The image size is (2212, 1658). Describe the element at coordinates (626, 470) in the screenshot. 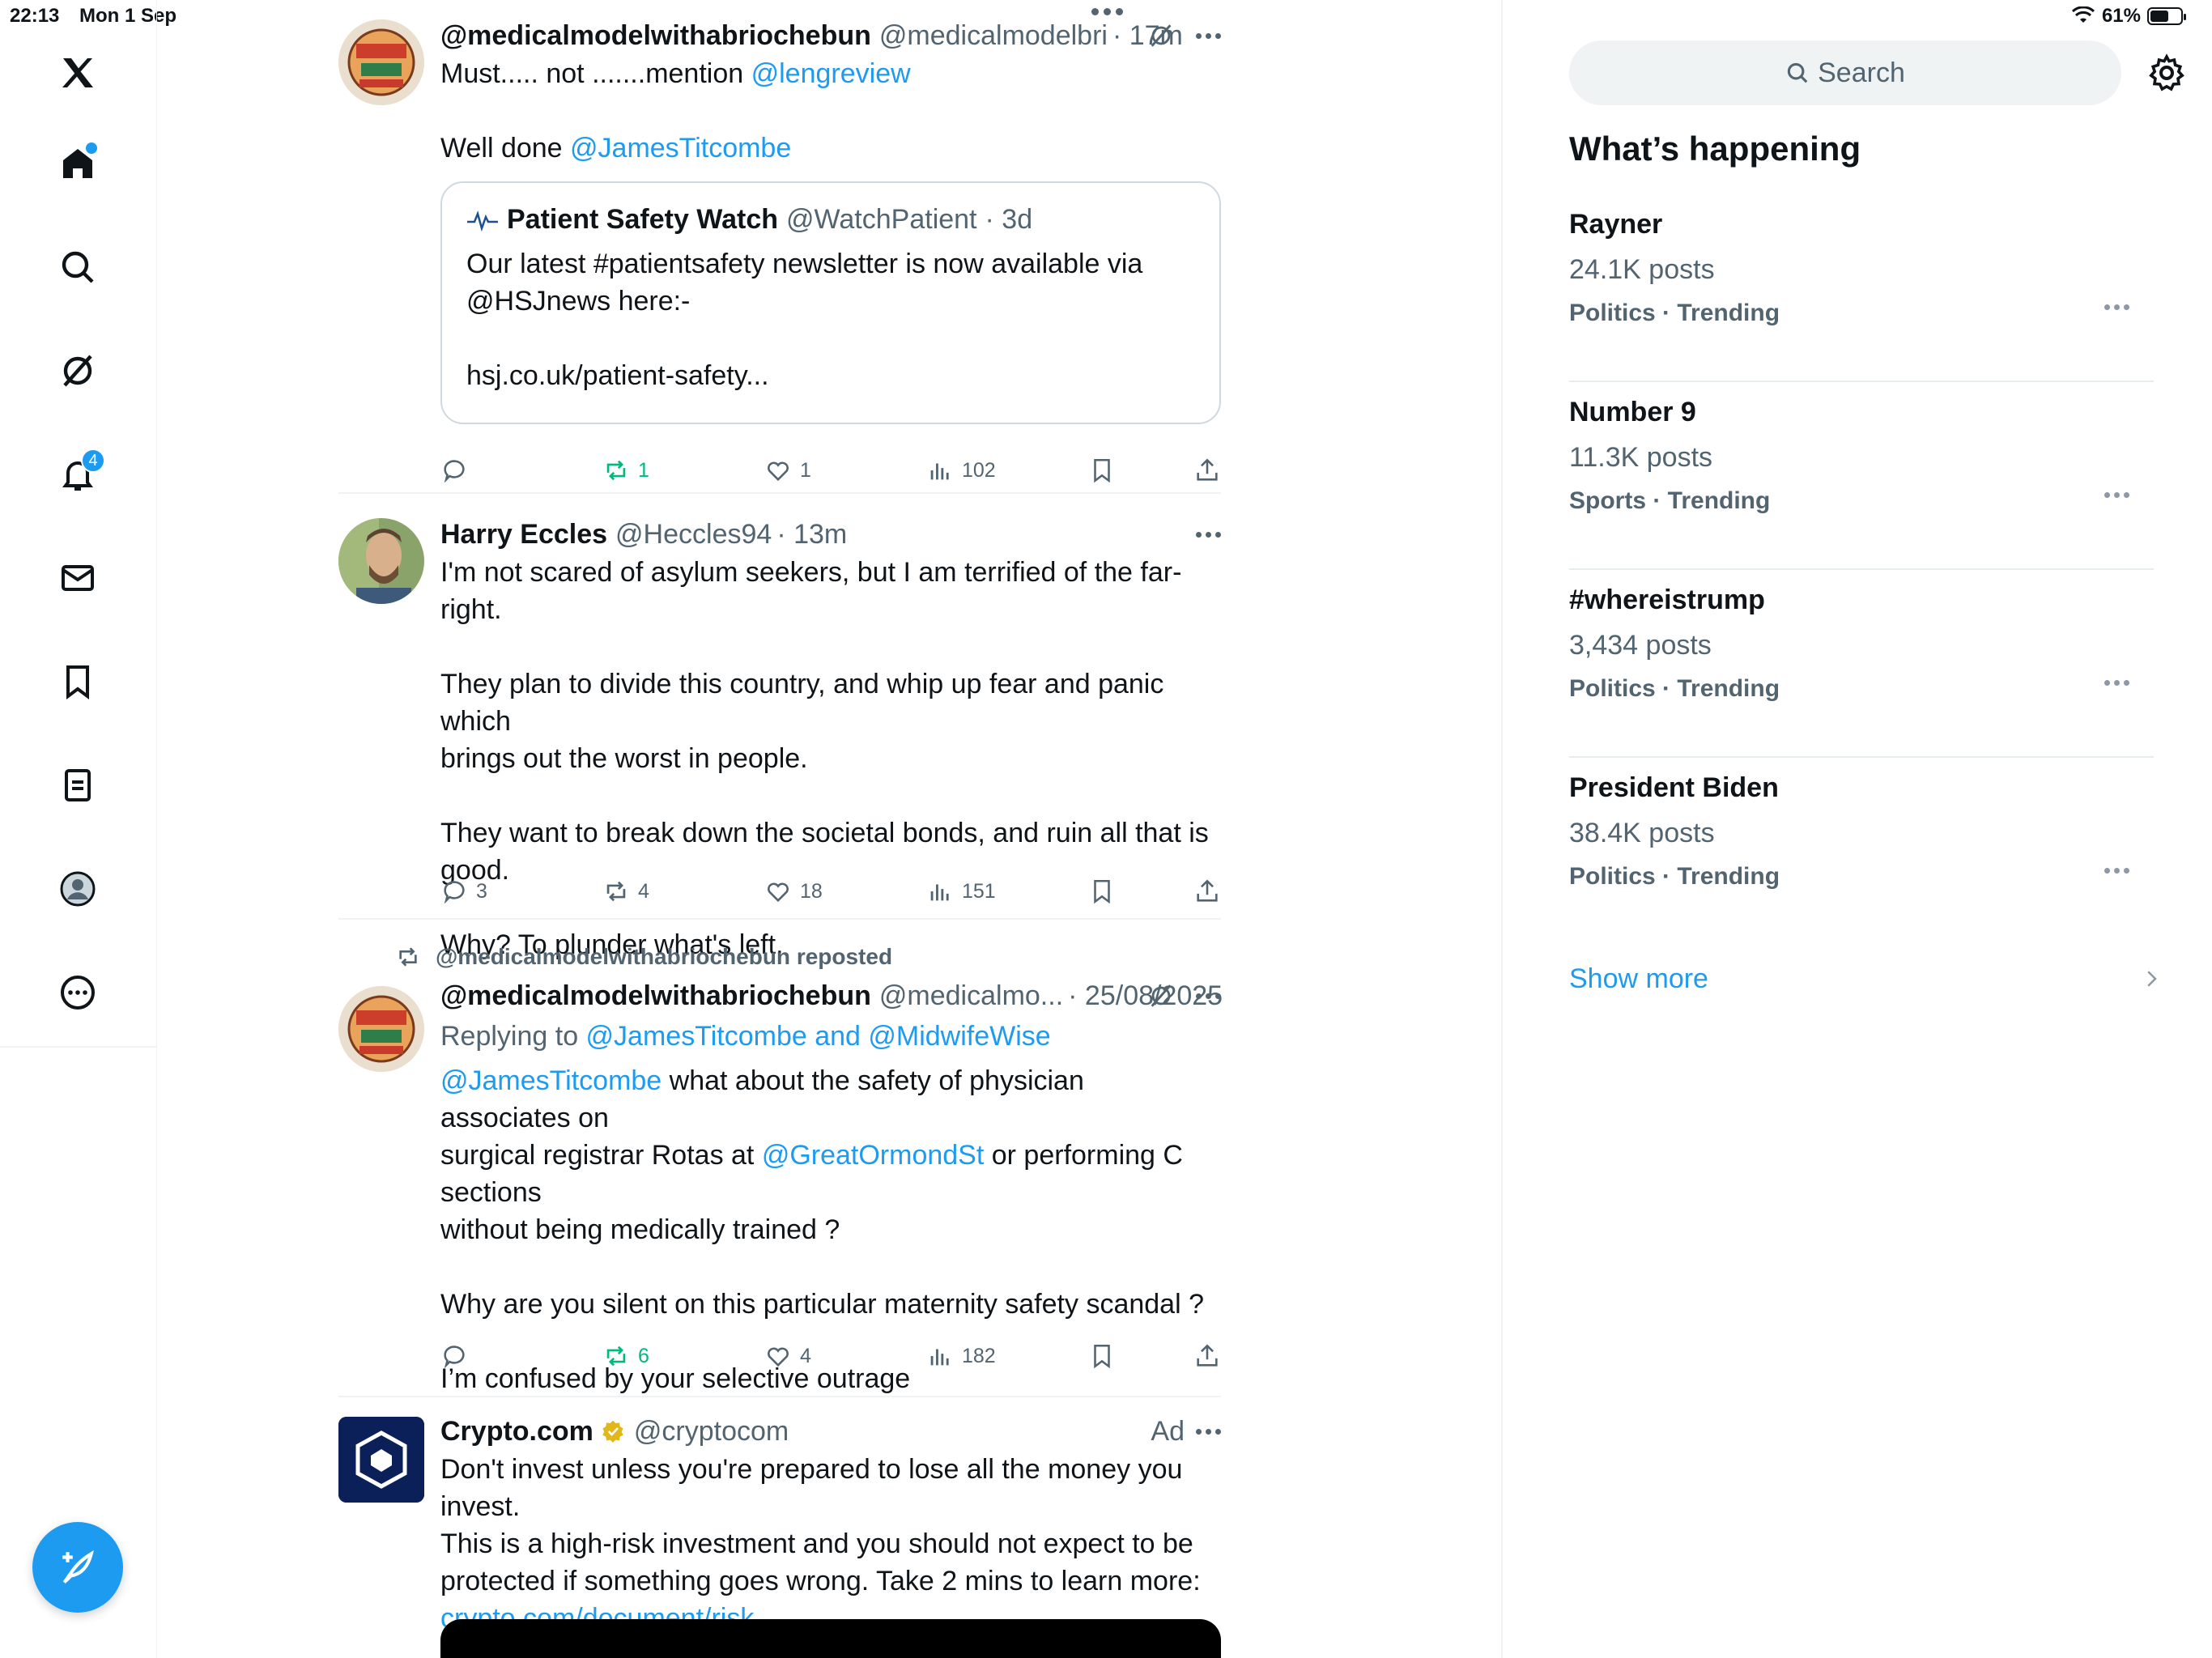

I see `repost-button: 1` at that location.